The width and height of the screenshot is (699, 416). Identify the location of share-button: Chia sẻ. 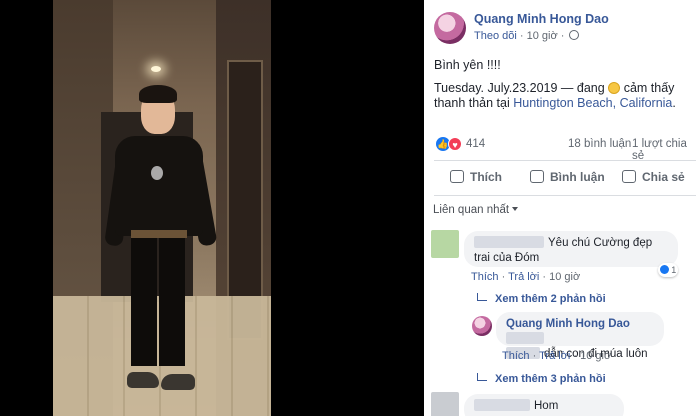
(653, 177).